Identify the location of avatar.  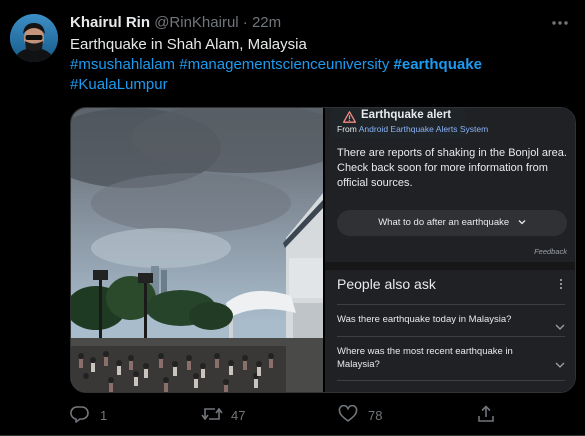
(34, 38).